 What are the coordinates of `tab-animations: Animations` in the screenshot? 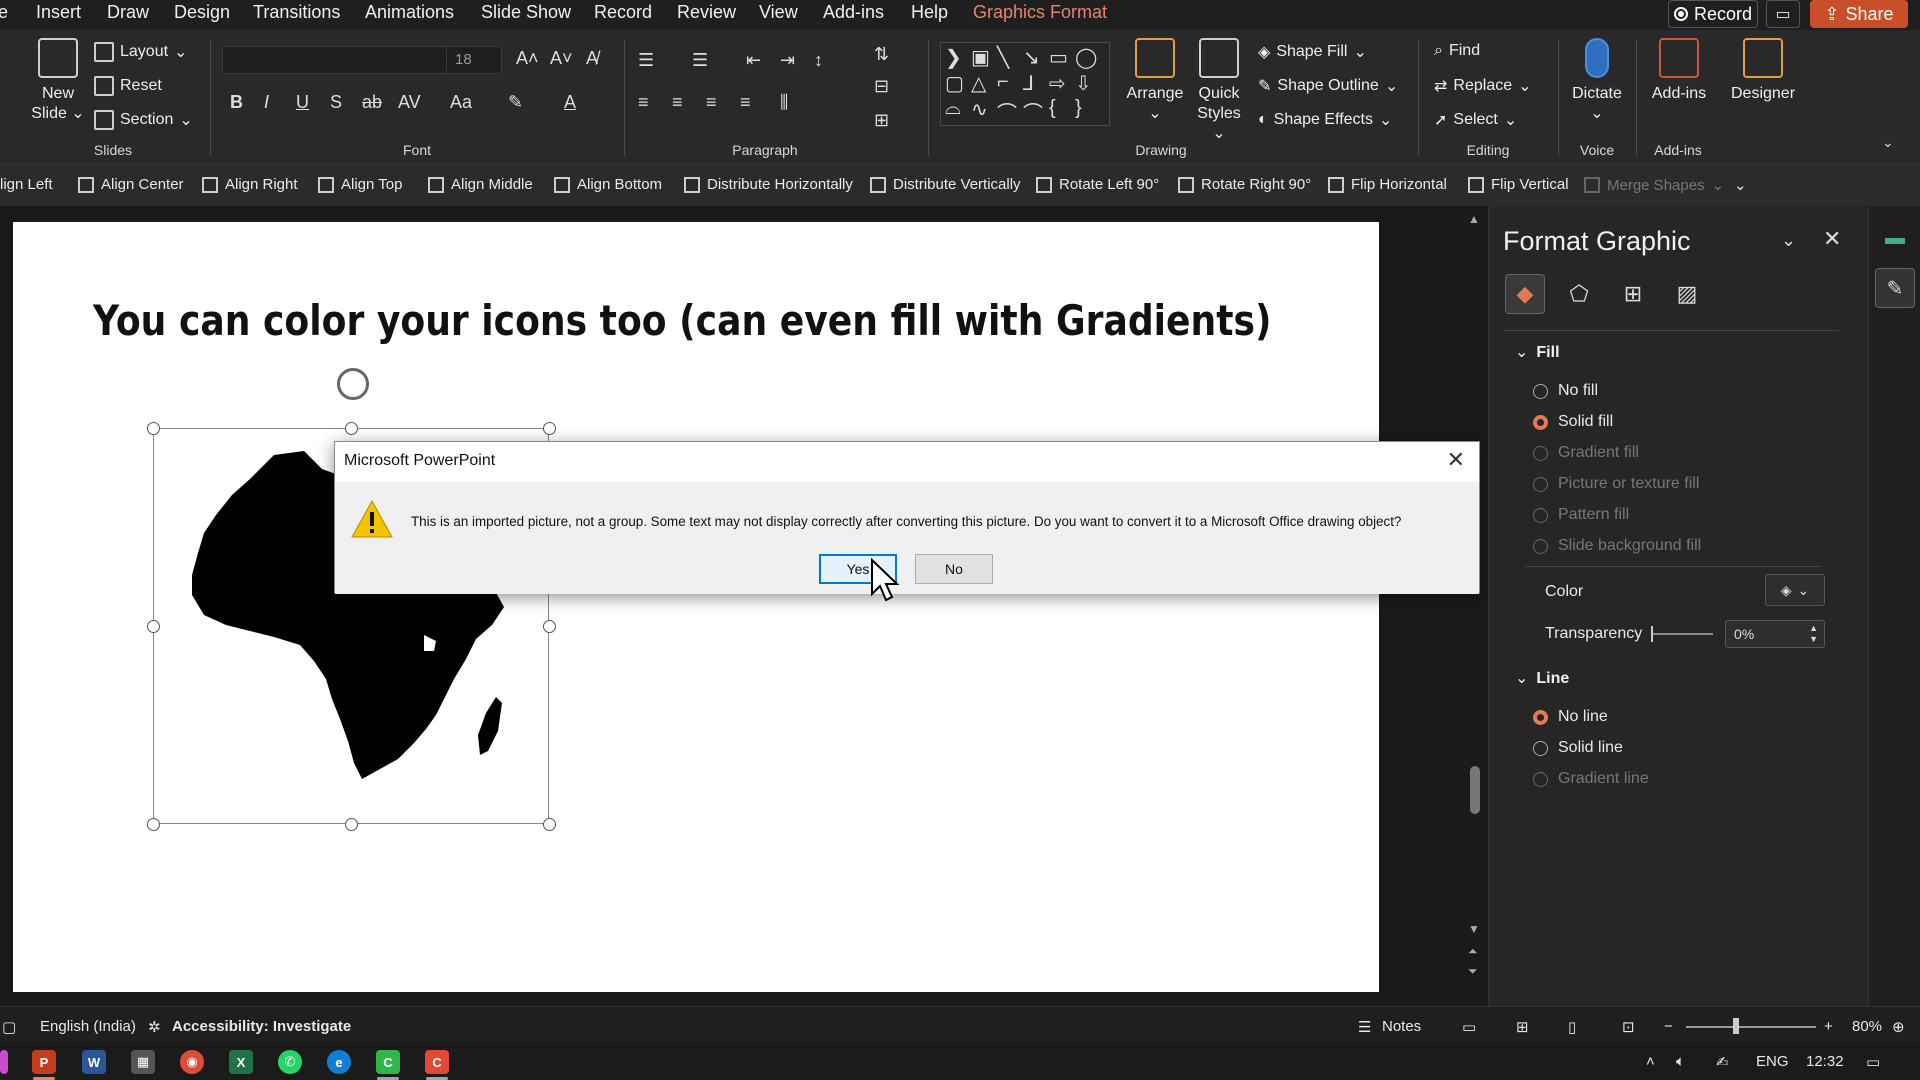 It's located at (409, 12).